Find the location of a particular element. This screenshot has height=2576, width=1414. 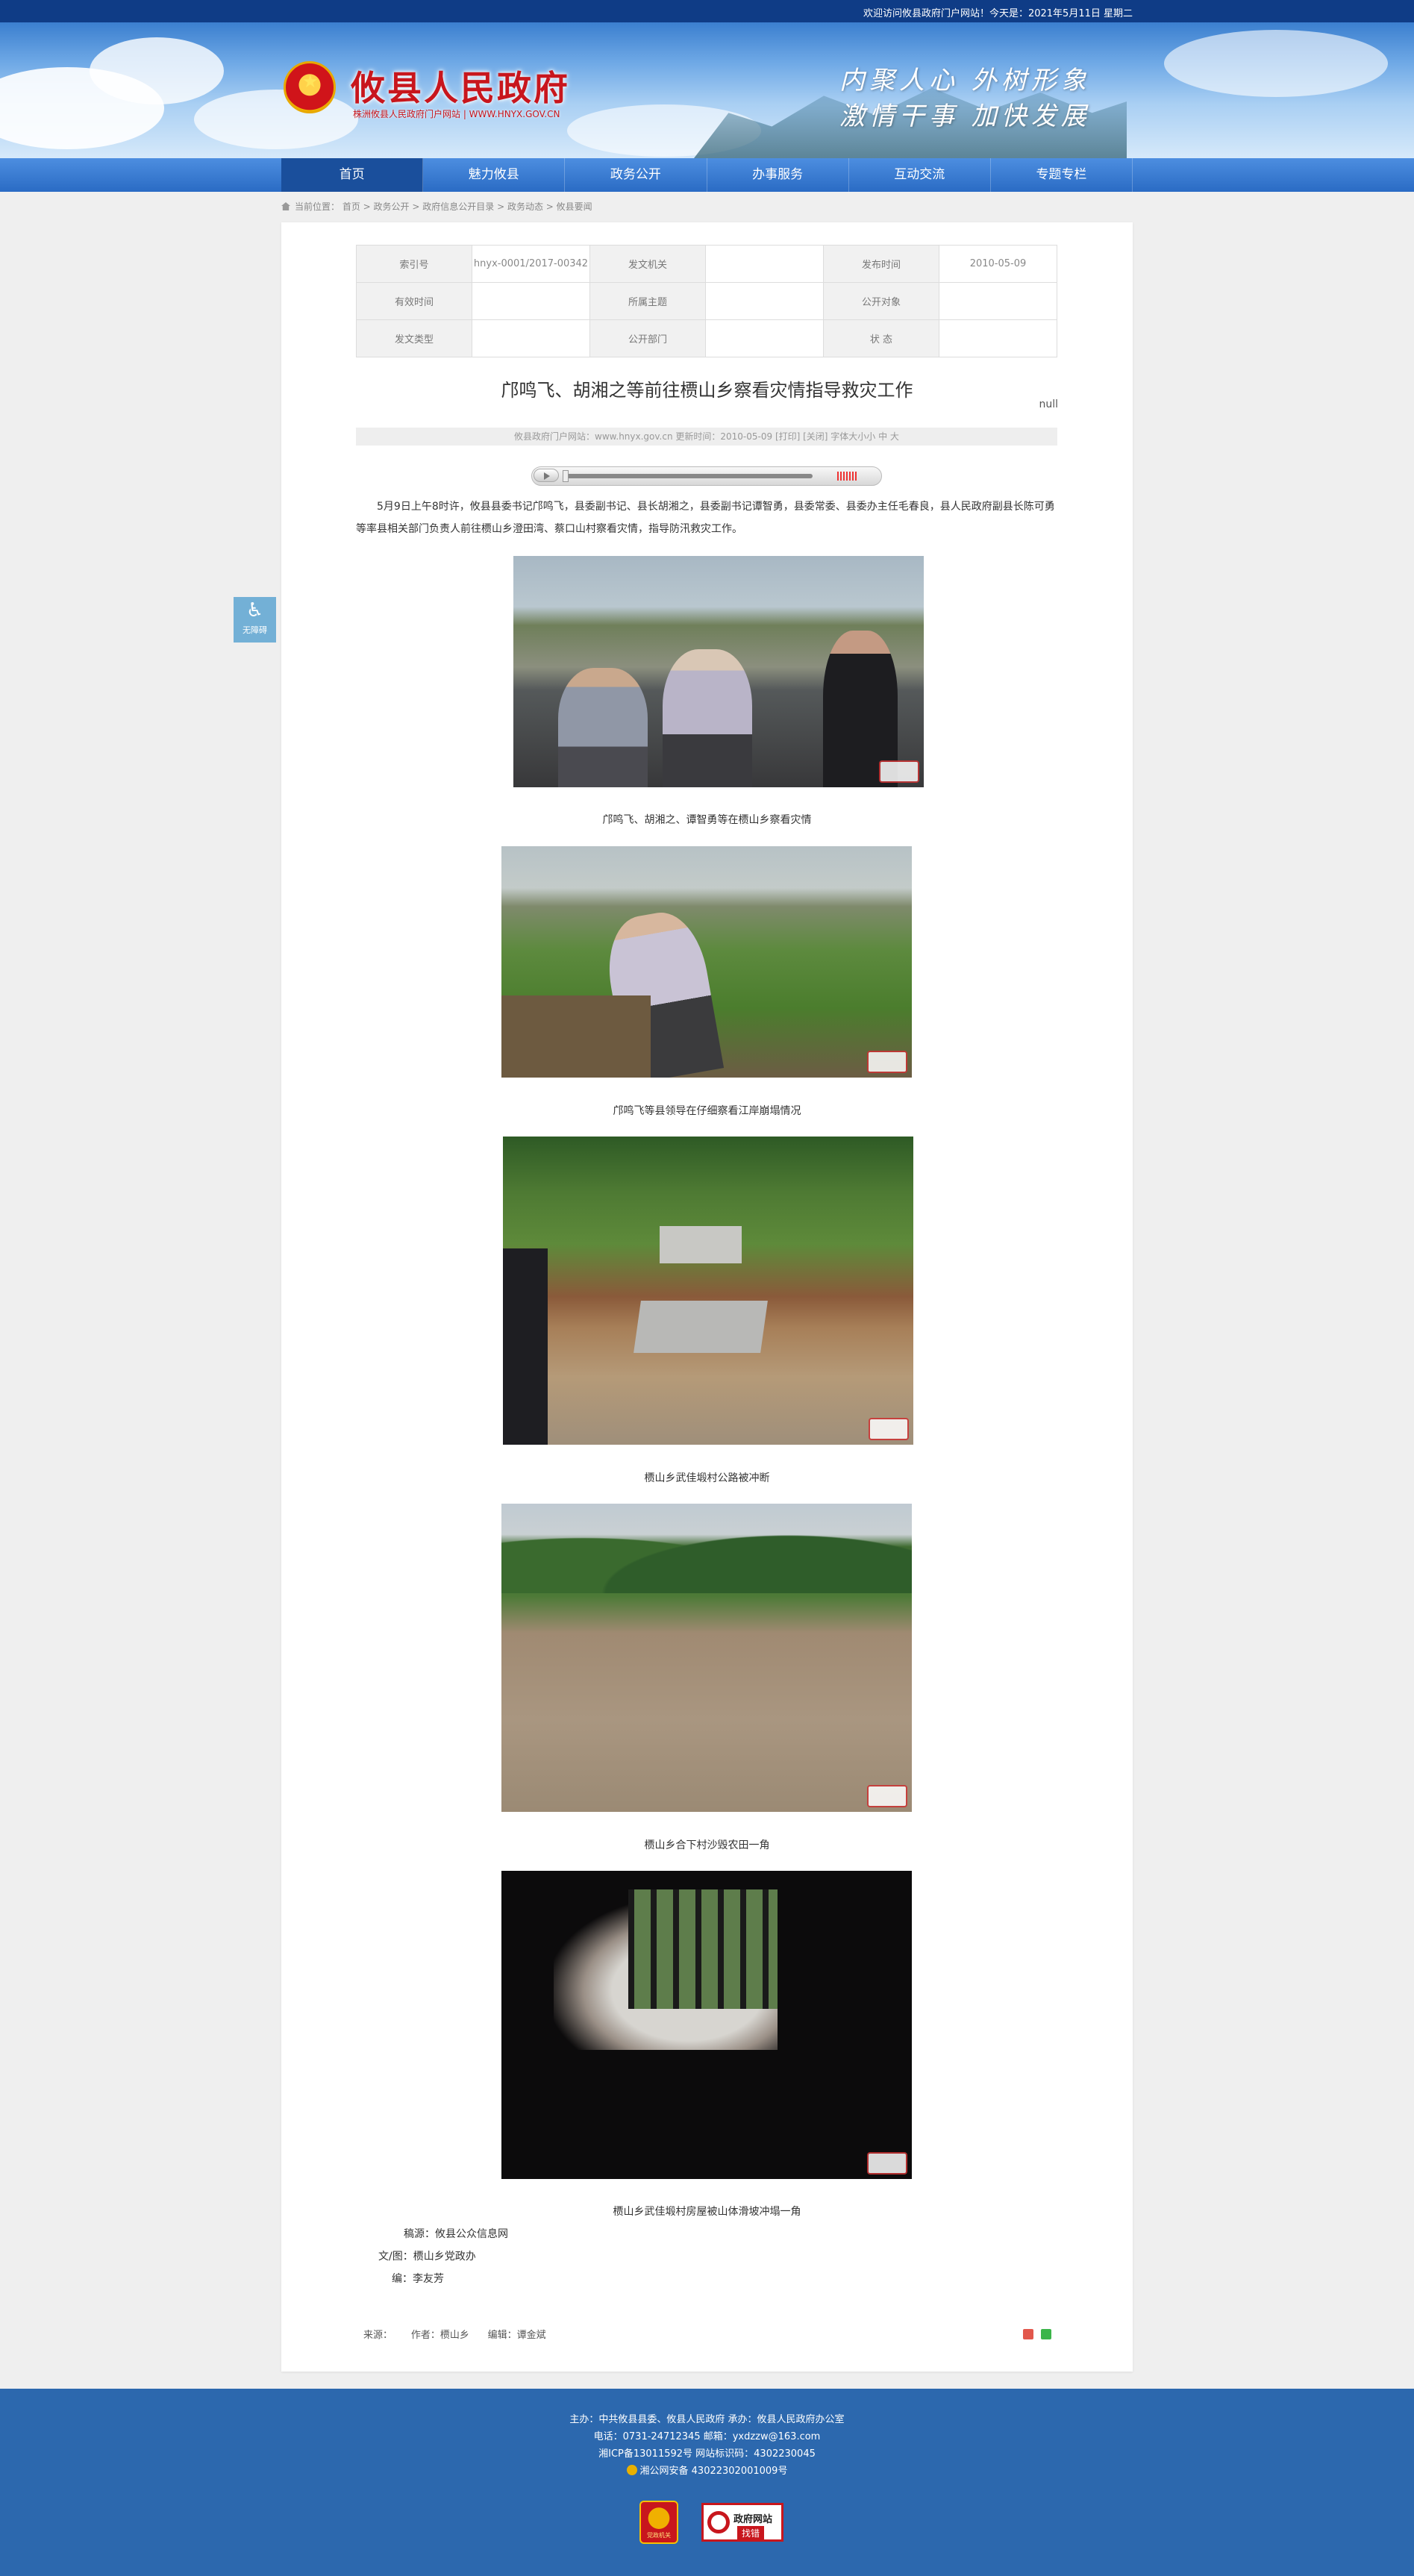

slogan-line-1: 内聚人心 外树形象 is located at coordinates (965, 81).